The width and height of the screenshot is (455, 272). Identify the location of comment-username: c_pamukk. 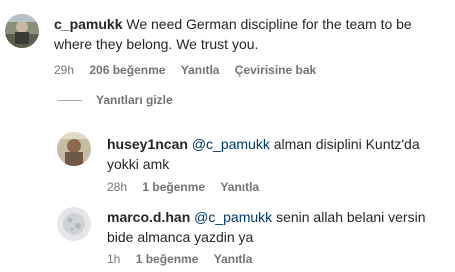
(88, 24).